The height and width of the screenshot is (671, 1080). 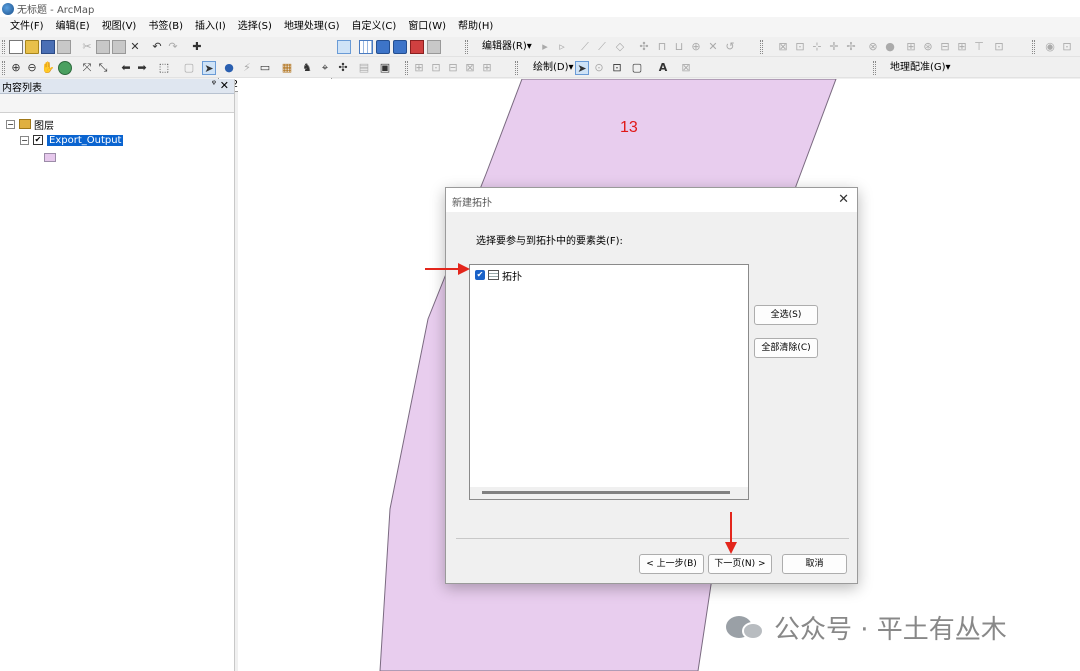 I want to click on close-icon: ✕, so click(x=224, y=85).